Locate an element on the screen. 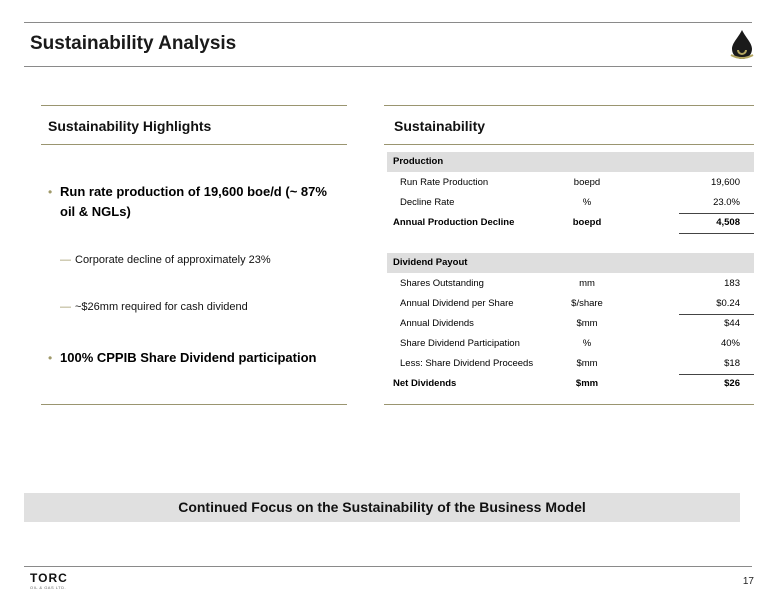 Image resolution: width=776 pixels, height=600 pixels. row-label: Net Dividends is located at coordinates (425, 383).